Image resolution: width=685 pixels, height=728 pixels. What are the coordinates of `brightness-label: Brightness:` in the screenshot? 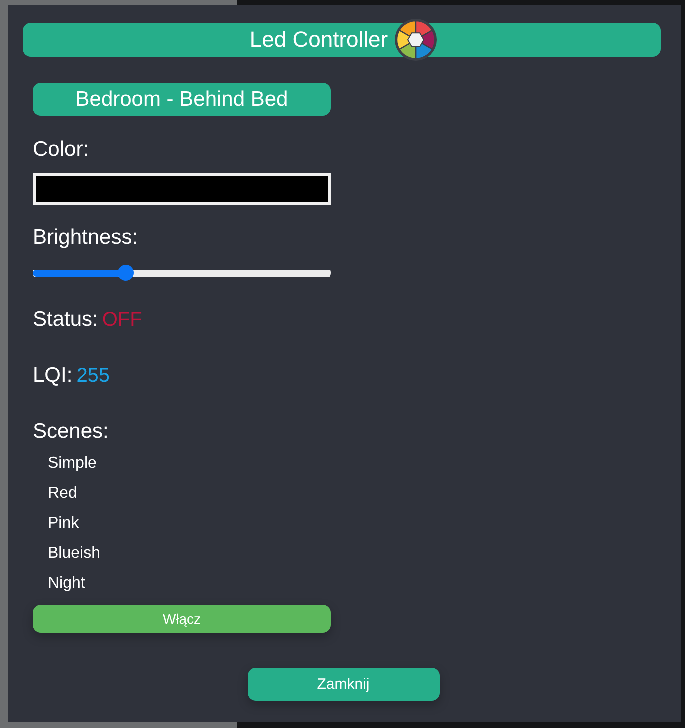 It's located at (85, 238).